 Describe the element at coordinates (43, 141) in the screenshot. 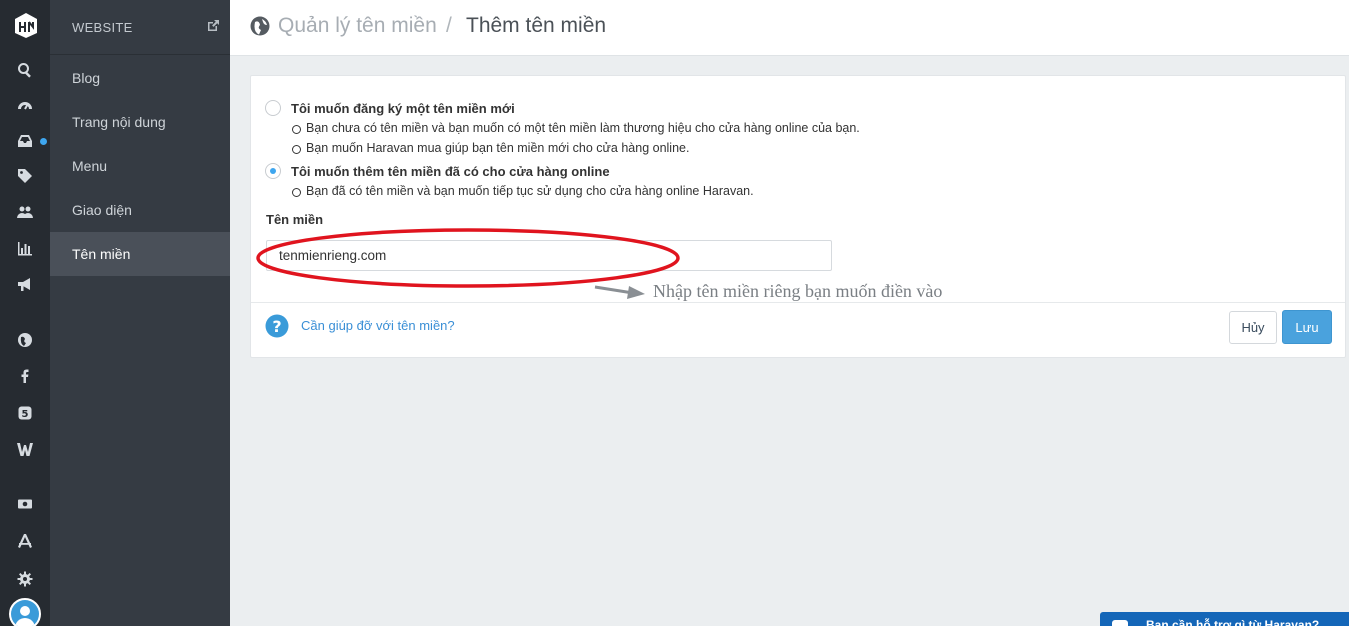

I see `notification-dot` at that location.